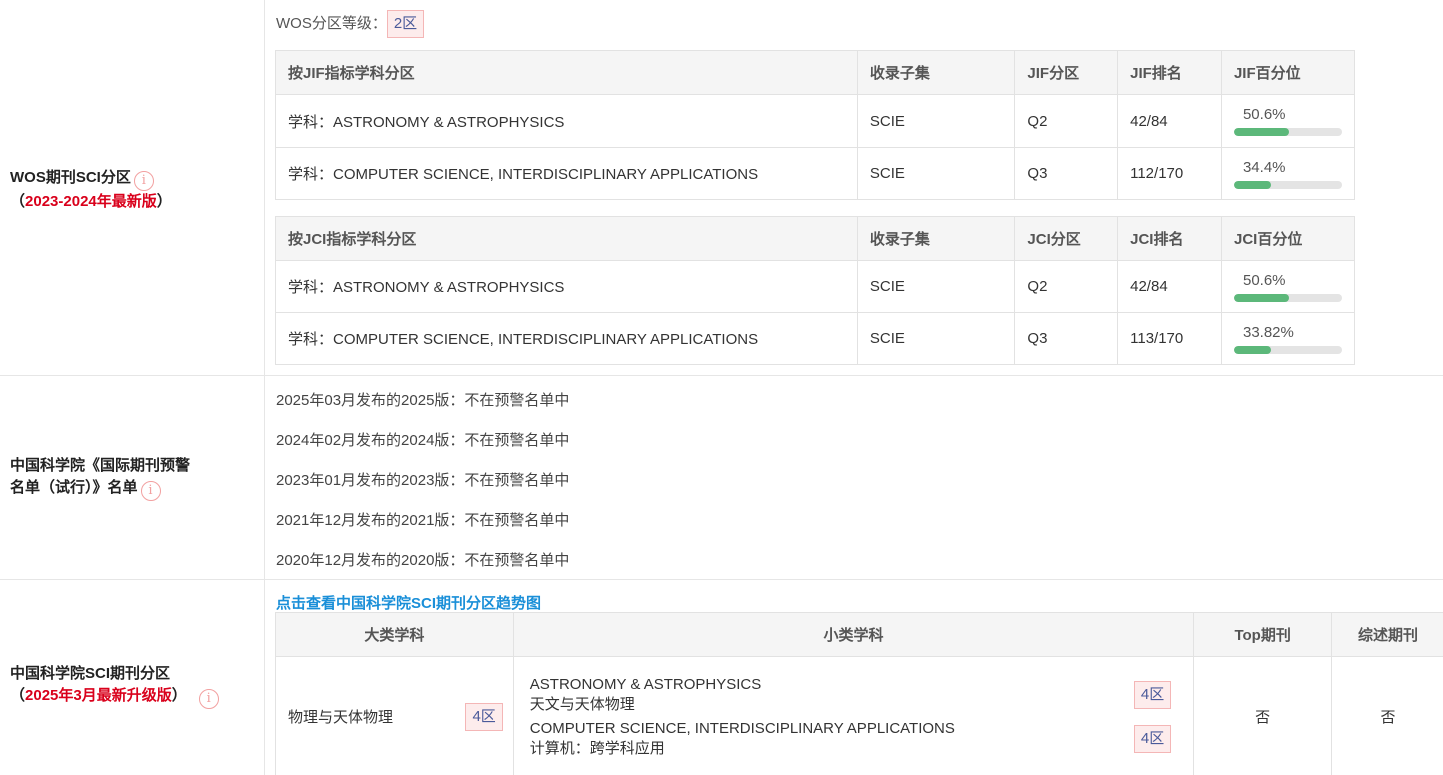  What do you see at coordinates (100, 465) in the screenshot?
I see `warning-label-line1: 中国科学院《国际期刊预警` at bounding box center [100, 465].